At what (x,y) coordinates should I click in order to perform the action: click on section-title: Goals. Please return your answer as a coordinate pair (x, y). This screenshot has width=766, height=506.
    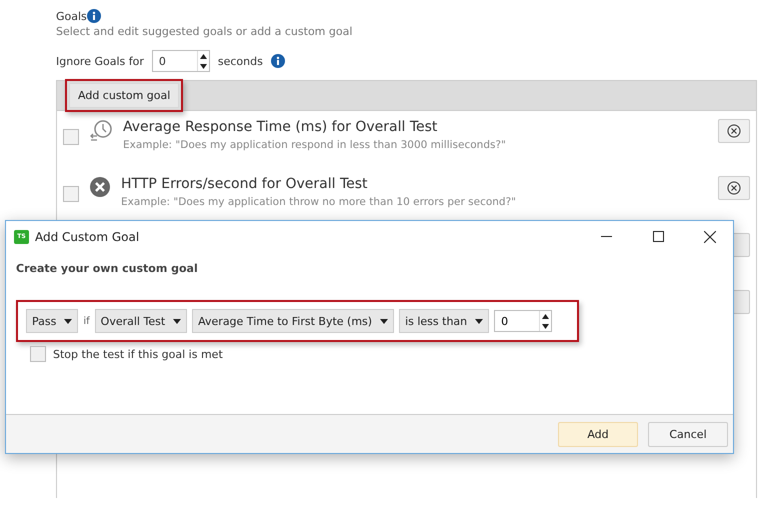
    Looking at the image, I should click on (71, 16).